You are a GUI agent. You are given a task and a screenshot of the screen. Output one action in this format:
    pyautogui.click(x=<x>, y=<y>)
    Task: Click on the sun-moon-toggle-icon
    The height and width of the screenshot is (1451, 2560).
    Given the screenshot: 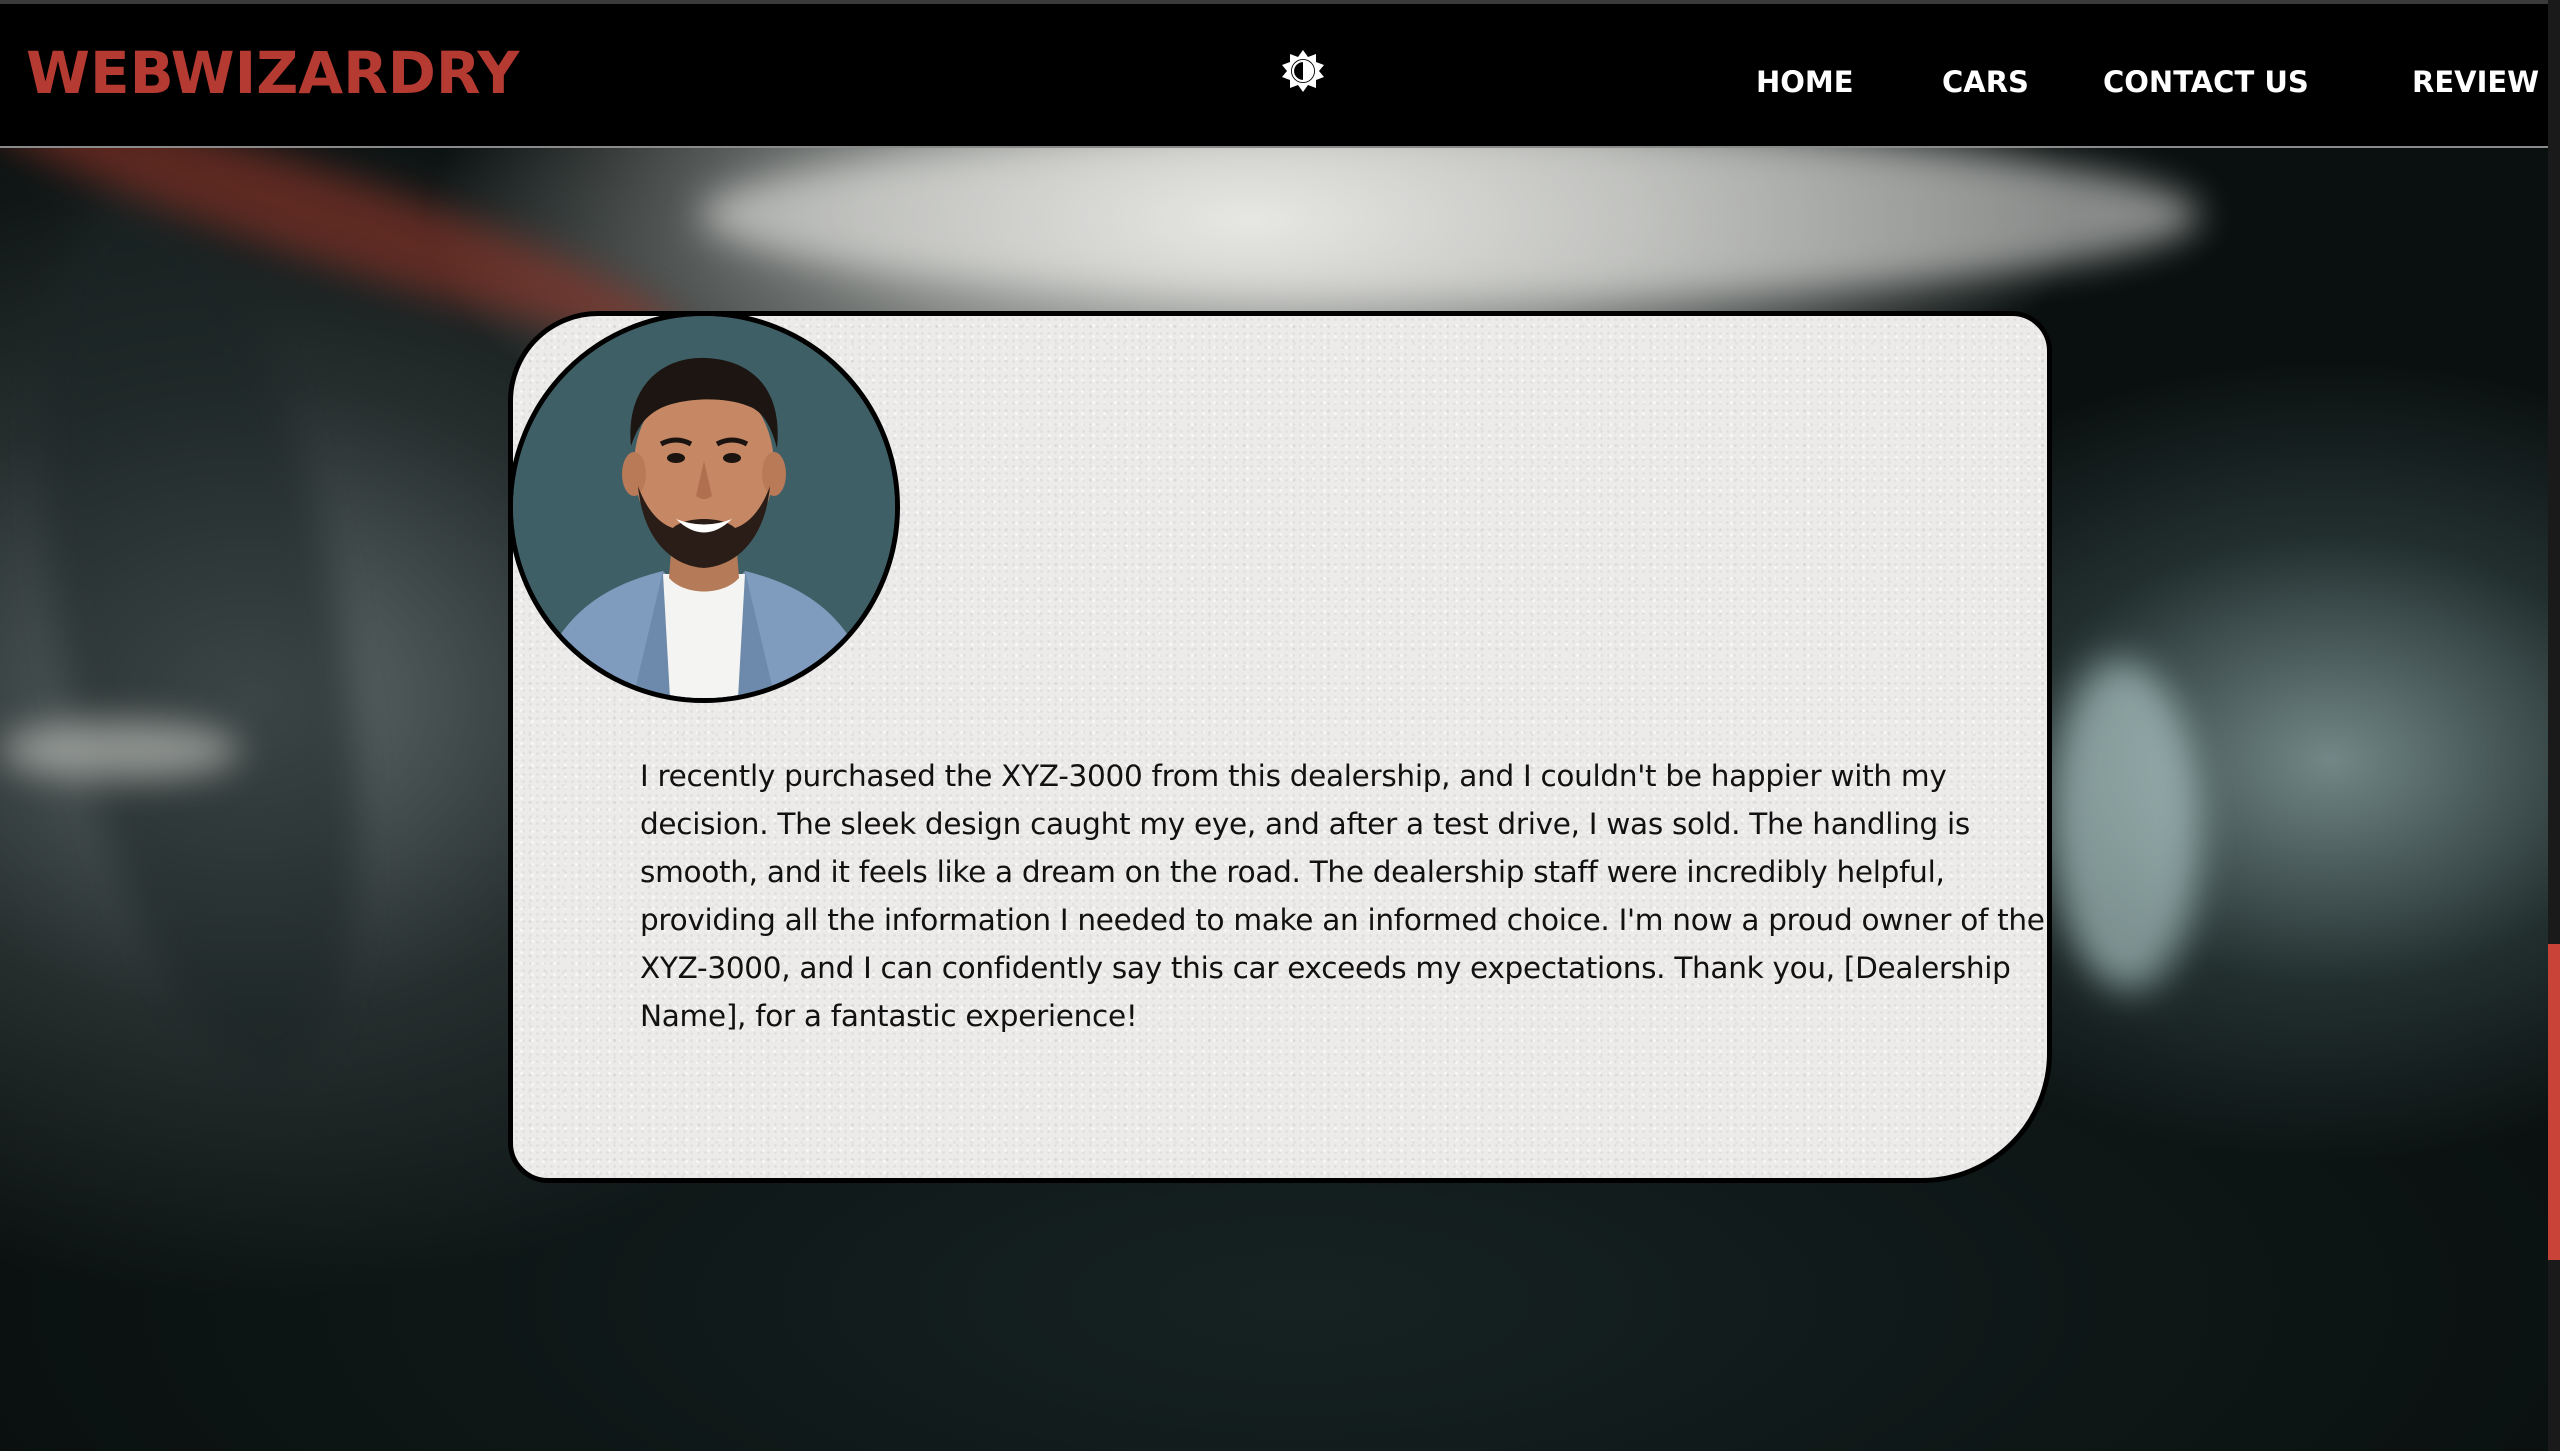 What is the action you would take?
    pyautogui.click(x=1303, y=71)
    